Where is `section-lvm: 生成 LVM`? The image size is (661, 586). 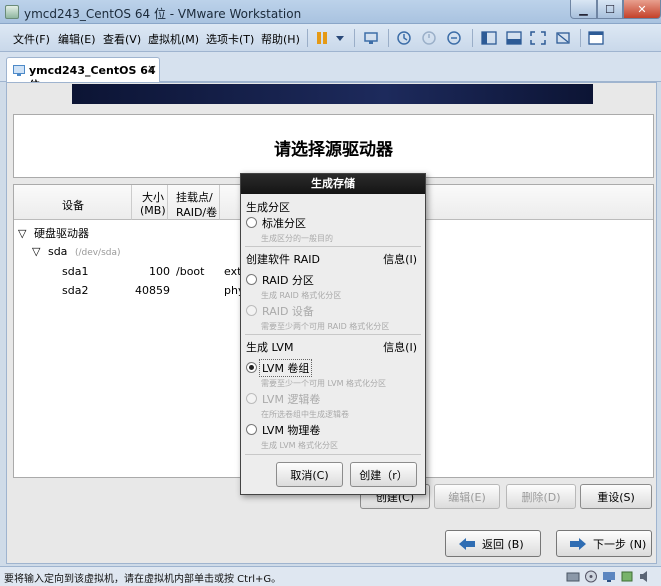
section-lvm: 生成 LVM is located at coordinates (270, 347).